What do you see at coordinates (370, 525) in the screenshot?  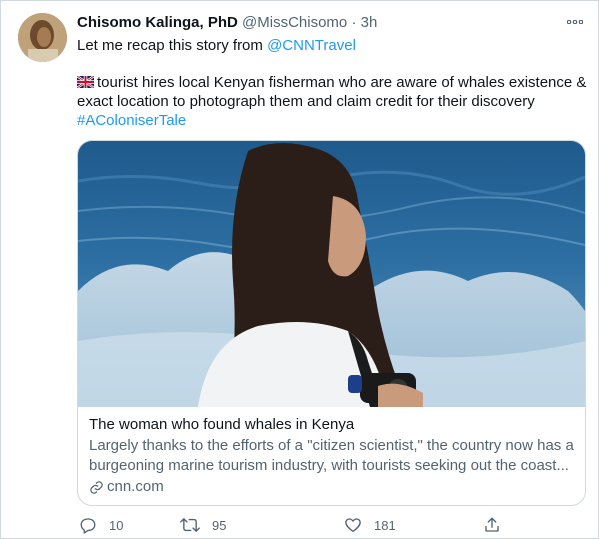 I see `like-button: 181` at bounding box center [370, 525].